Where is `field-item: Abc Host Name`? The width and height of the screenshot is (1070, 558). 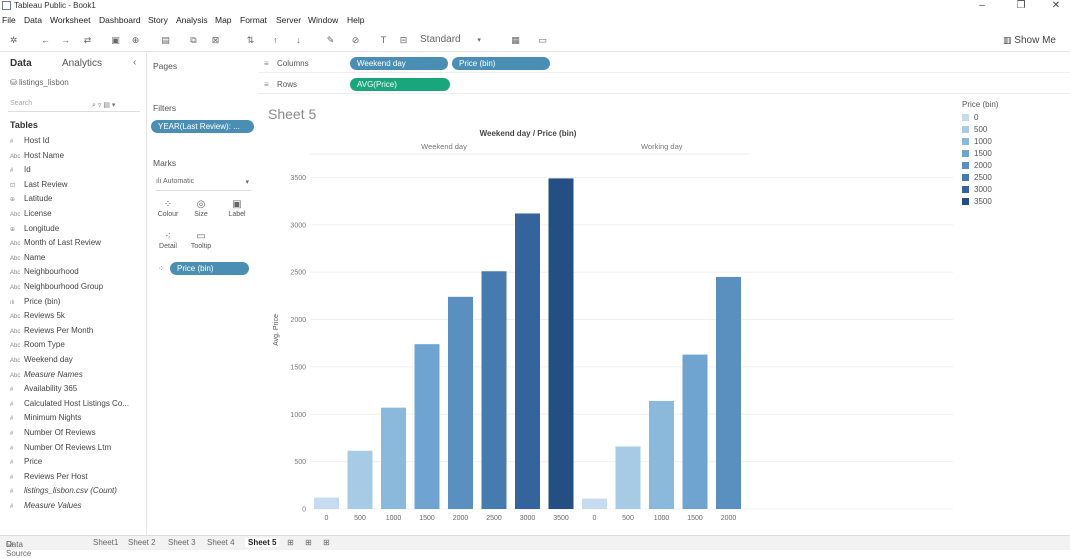
field-item: Abc Host Name is located at coordinates (77, 157).